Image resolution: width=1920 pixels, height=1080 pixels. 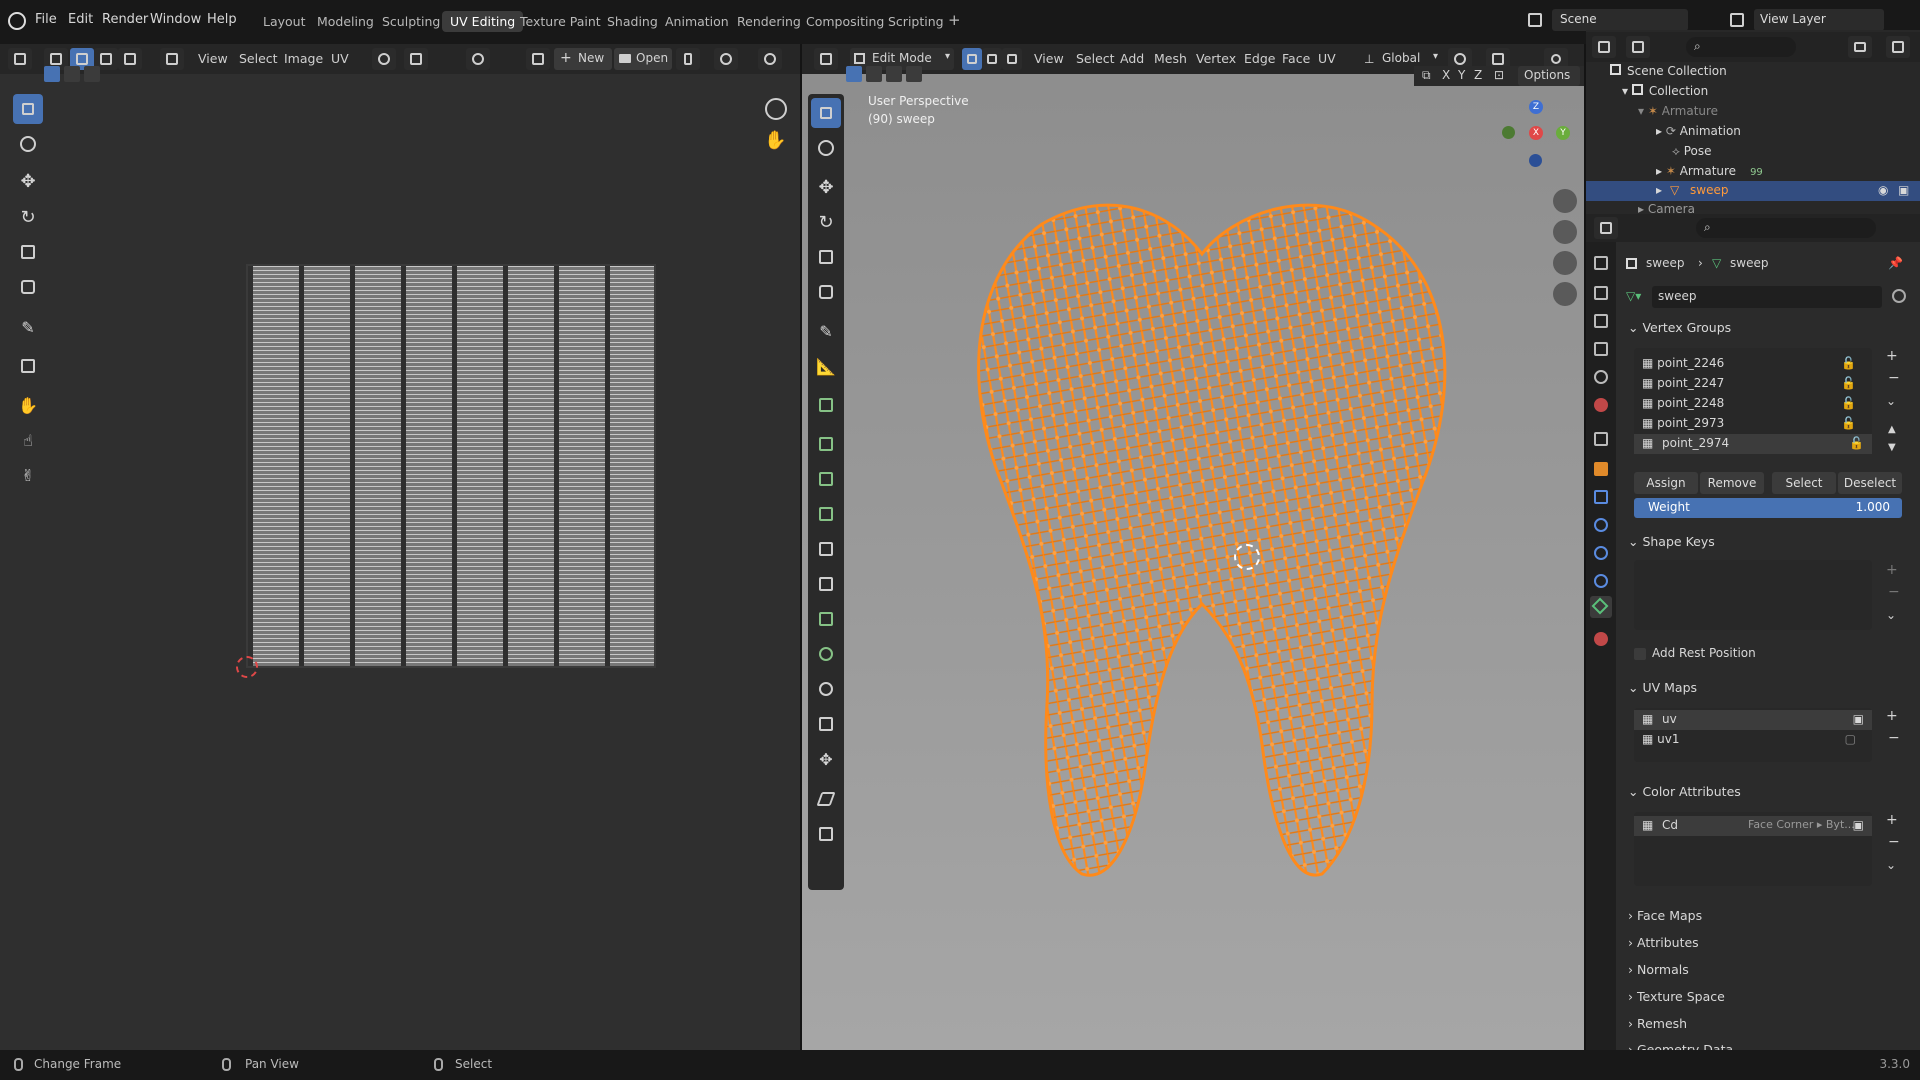 I want to click on tool-grab: ✋, so click(x=28, y=405).